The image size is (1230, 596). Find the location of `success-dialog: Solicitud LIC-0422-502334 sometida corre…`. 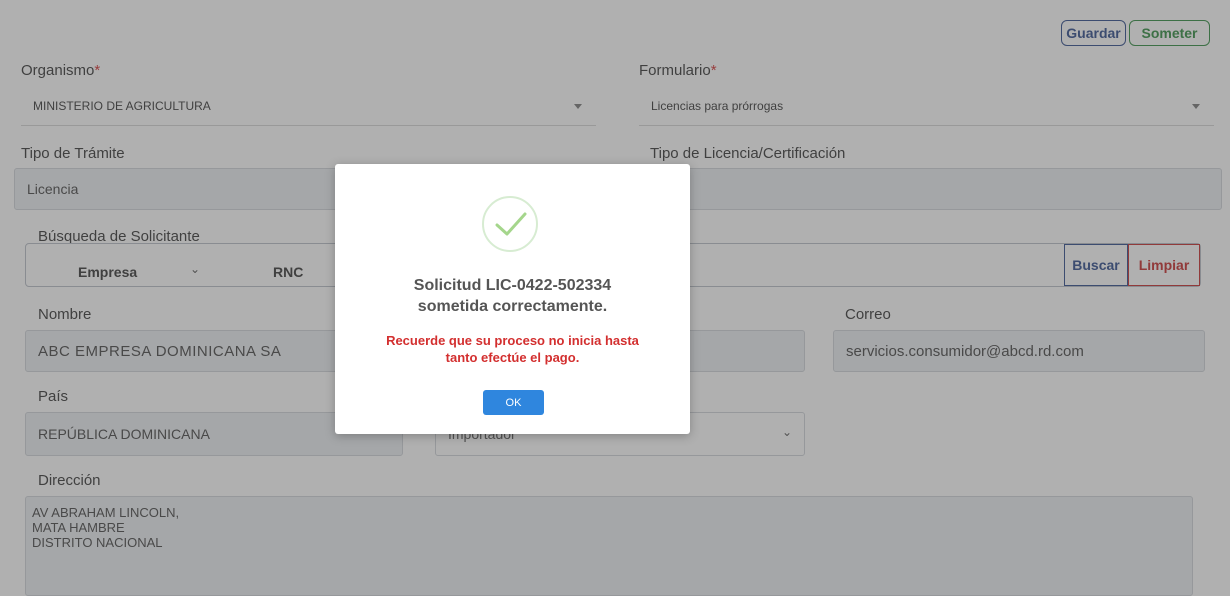

success-dialog: Solicitud LIC-0422-502334 sometida corre… is located at coordinates (512, 299).